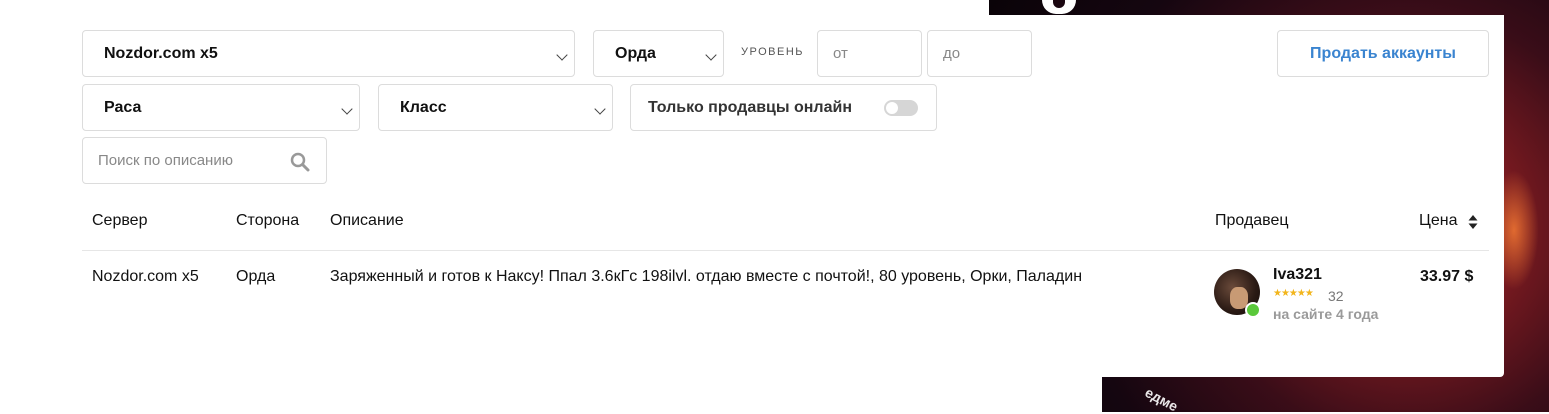  What do you see at coordinates (328, 53) in the screenshot?
I see `server-select: Nozdor.com x5` at bounding box center [328, 53].